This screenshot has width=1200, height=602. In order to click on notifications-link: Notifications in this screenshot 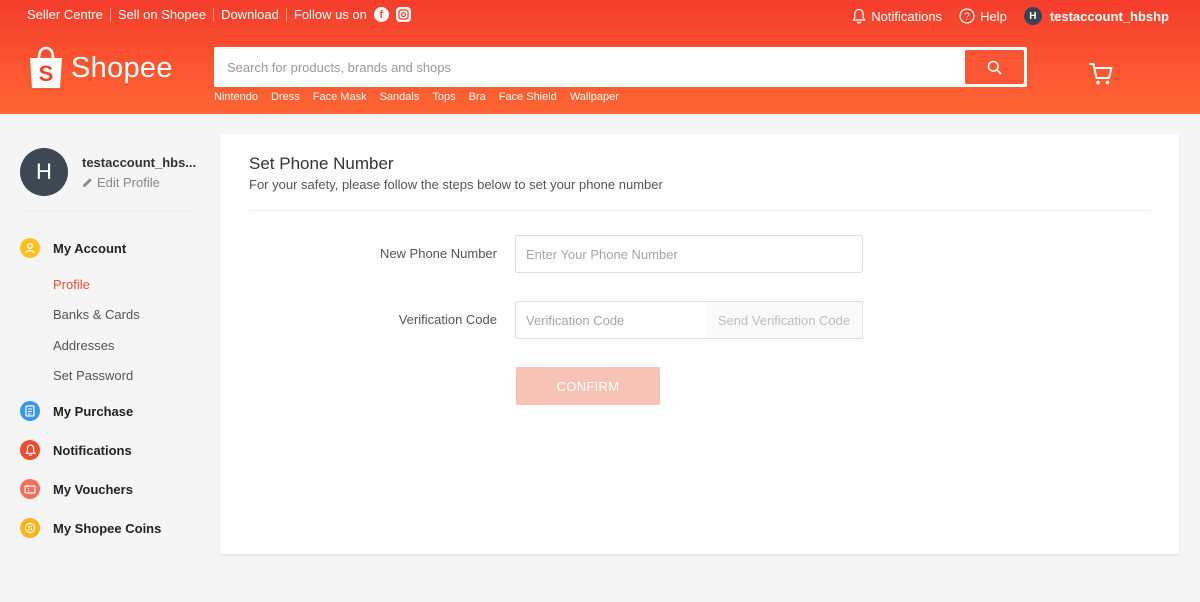, I will do `click(897, 16)`.